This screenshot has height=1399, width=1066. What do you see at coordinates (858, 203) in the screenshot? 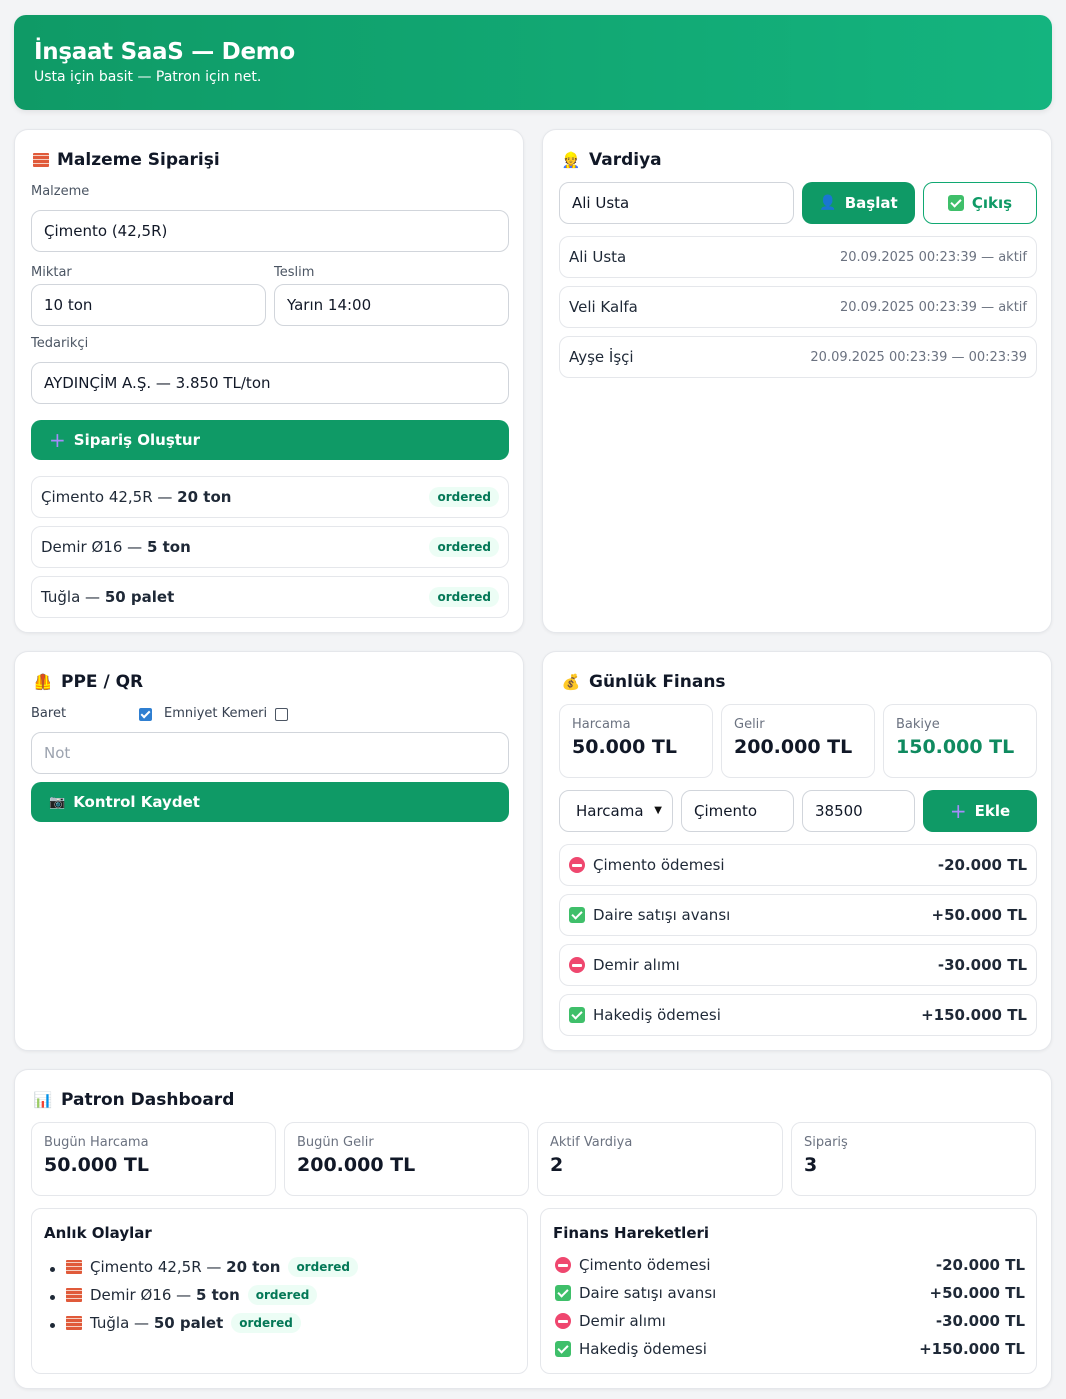
I see `start-shift-button: 👤 Başlat` at bounding box center [858, 203].